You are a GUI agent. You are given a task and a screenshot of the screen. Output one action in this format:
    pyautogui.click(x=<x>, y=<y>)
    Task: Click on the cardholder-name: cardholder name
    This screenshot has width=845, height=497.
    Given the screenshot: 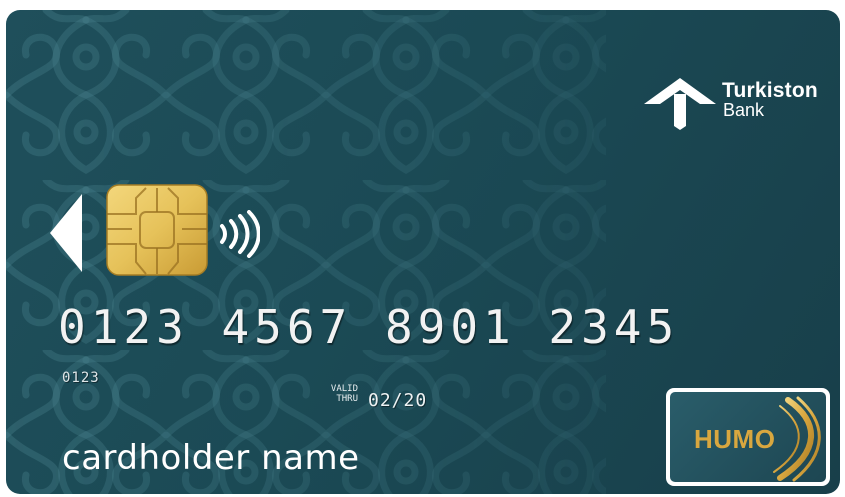 What is the action you would take?
    pyautogui.click(x=211, y=458)
    